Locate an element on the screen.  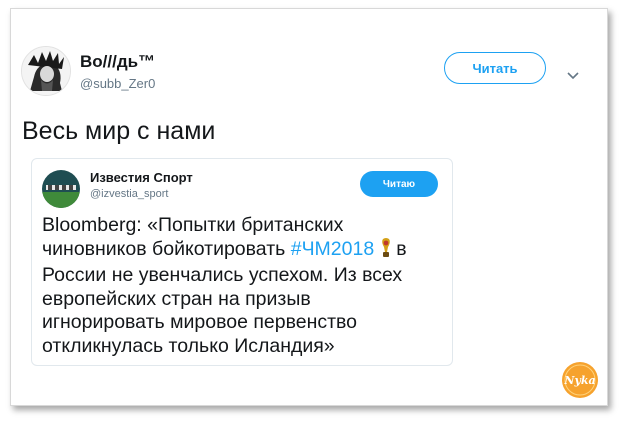
quoted-line-2: чиновников бойкотировать #ЧМ2018 в is located at coordinates (247, 251).